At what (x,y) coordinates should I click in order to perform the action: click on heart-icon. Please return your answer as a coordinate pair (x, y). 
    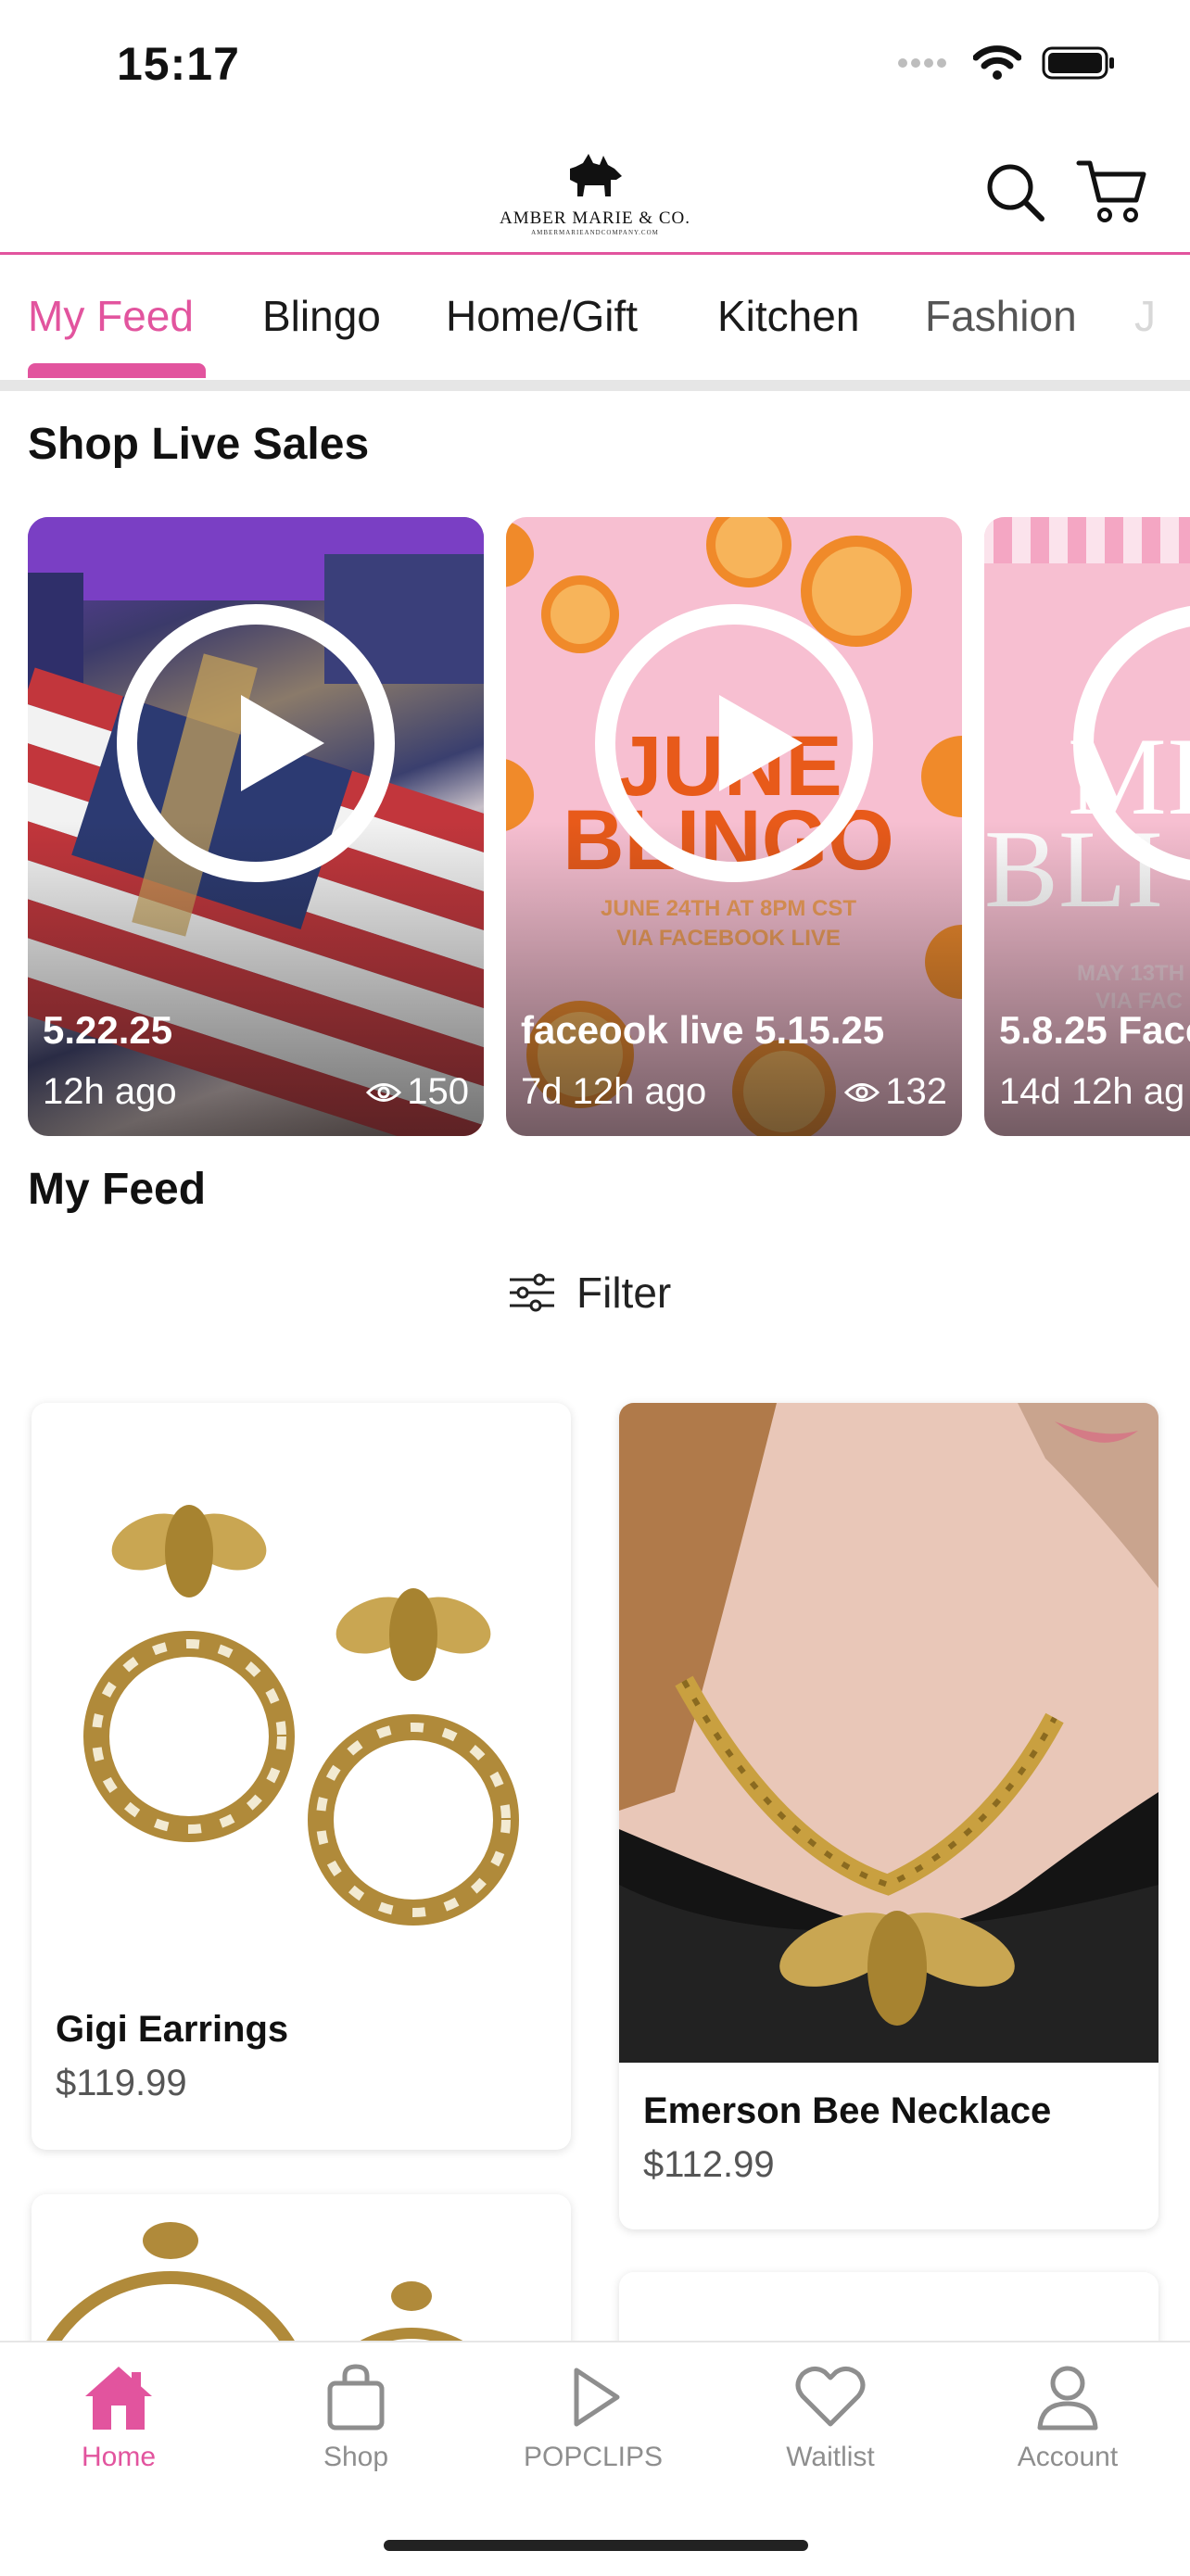
    Looking at the image, I should click on (830, 2397).